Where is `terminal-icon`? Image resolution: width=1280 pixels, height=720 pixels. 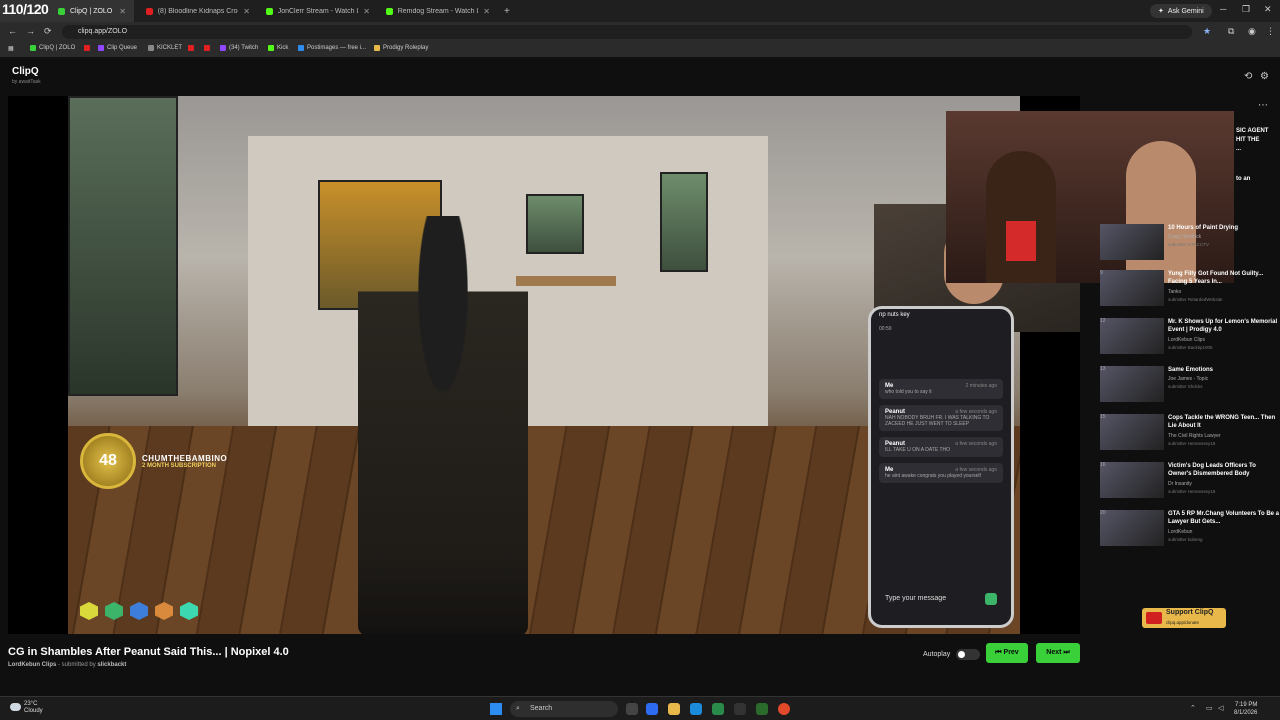
terminal-icon is located at coordinates (762, 709).